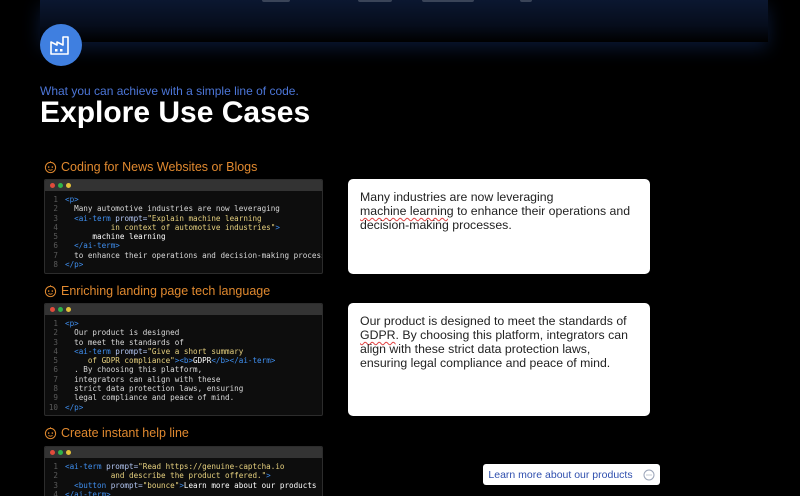  I want to click on use-case-title: Create instant help line, so click(116, 433).